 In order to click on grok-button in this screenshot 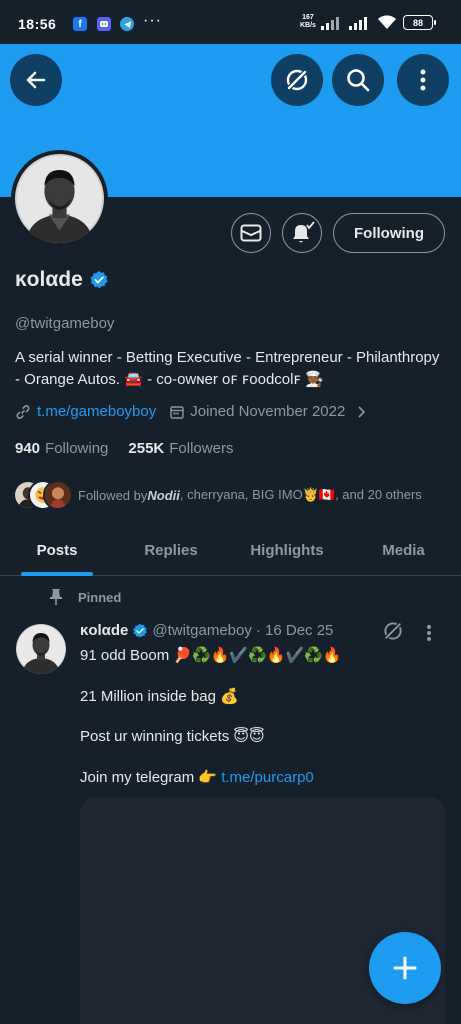, I will do `click(297, 80)`.